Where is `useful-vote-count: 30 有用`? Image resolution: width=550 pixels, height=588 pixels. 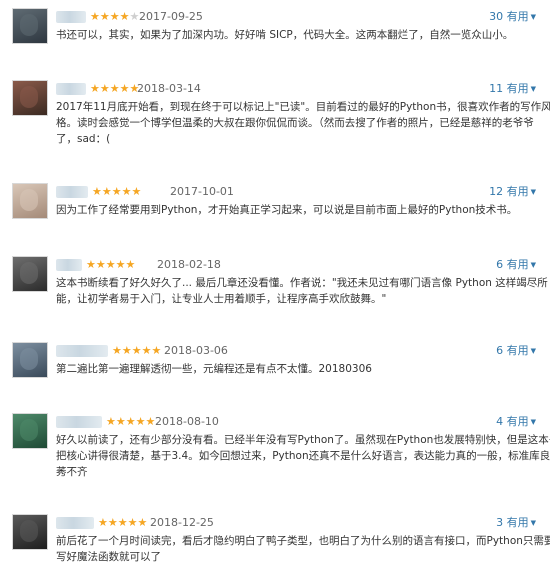 useful-vote-count: 30 有用 is located at coordinates (509, 16).